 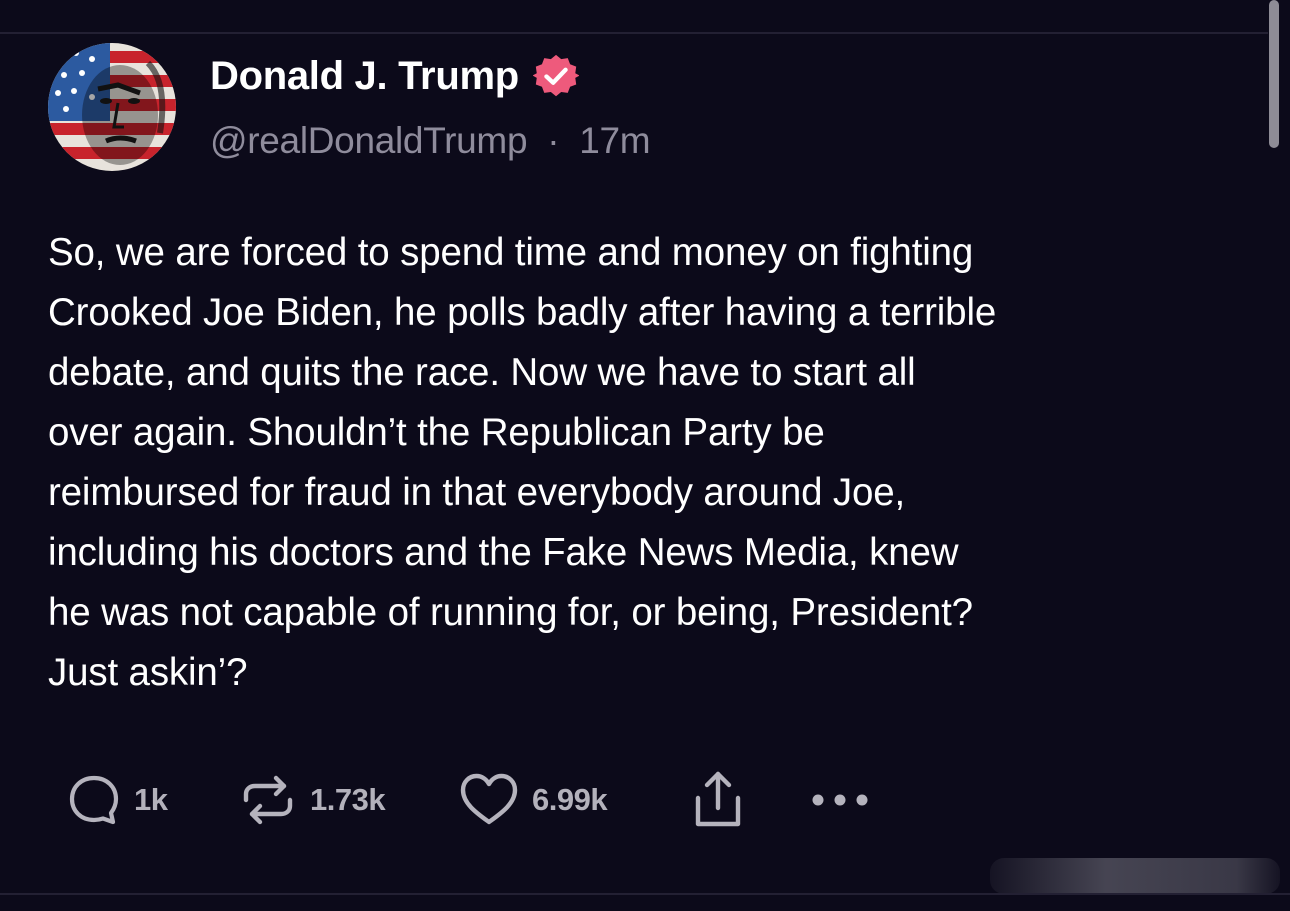 I want to click on author-display-name: Donald J. Trump, so click(x=364, y=76).